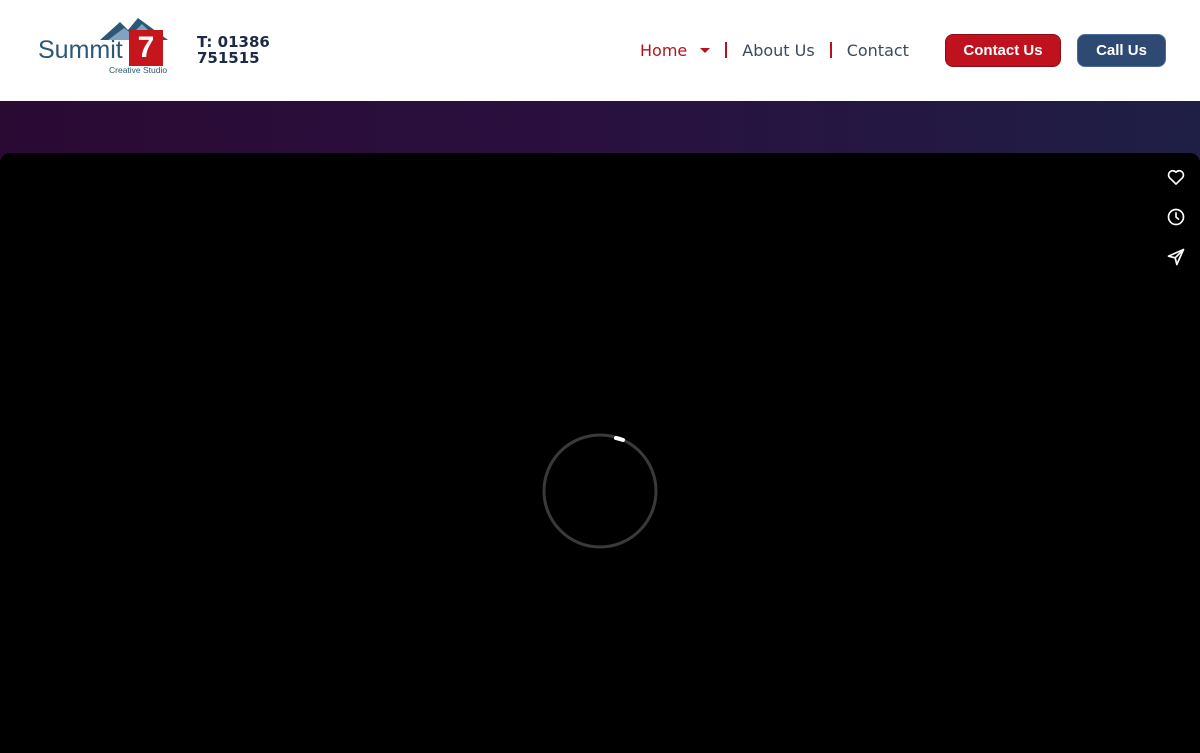 This screenshot has width=1200, height=753. I want to click on nav-item-about-us: About Us, so click(778, 50).